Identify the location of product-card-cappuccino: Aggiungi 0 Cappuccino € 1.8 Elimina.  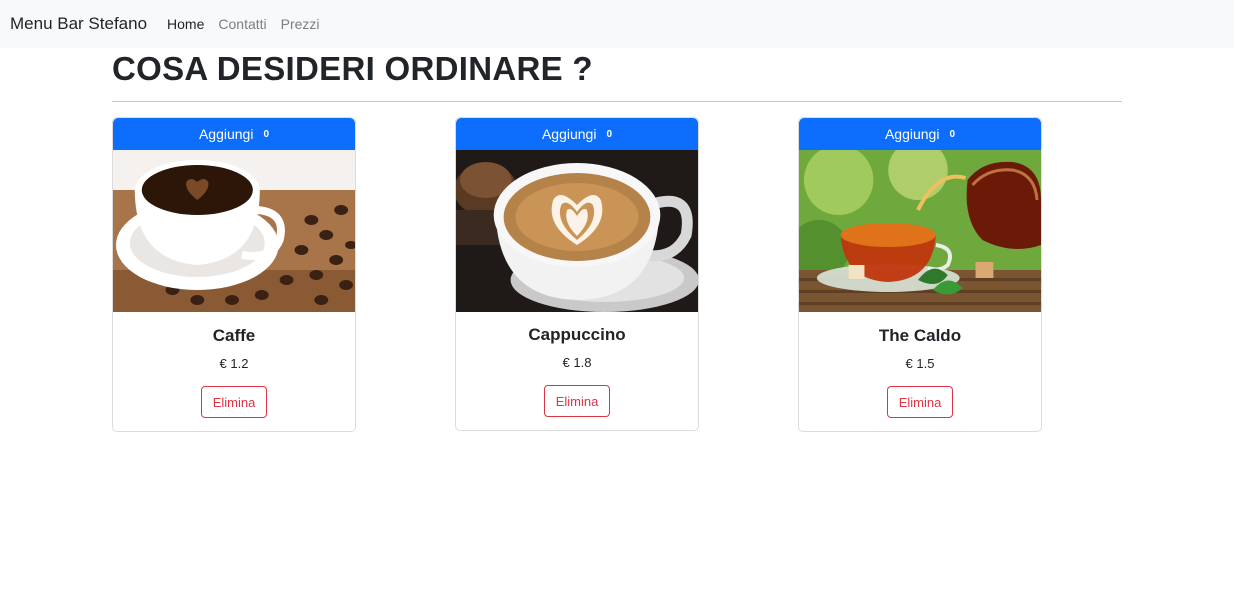
(577, 274).